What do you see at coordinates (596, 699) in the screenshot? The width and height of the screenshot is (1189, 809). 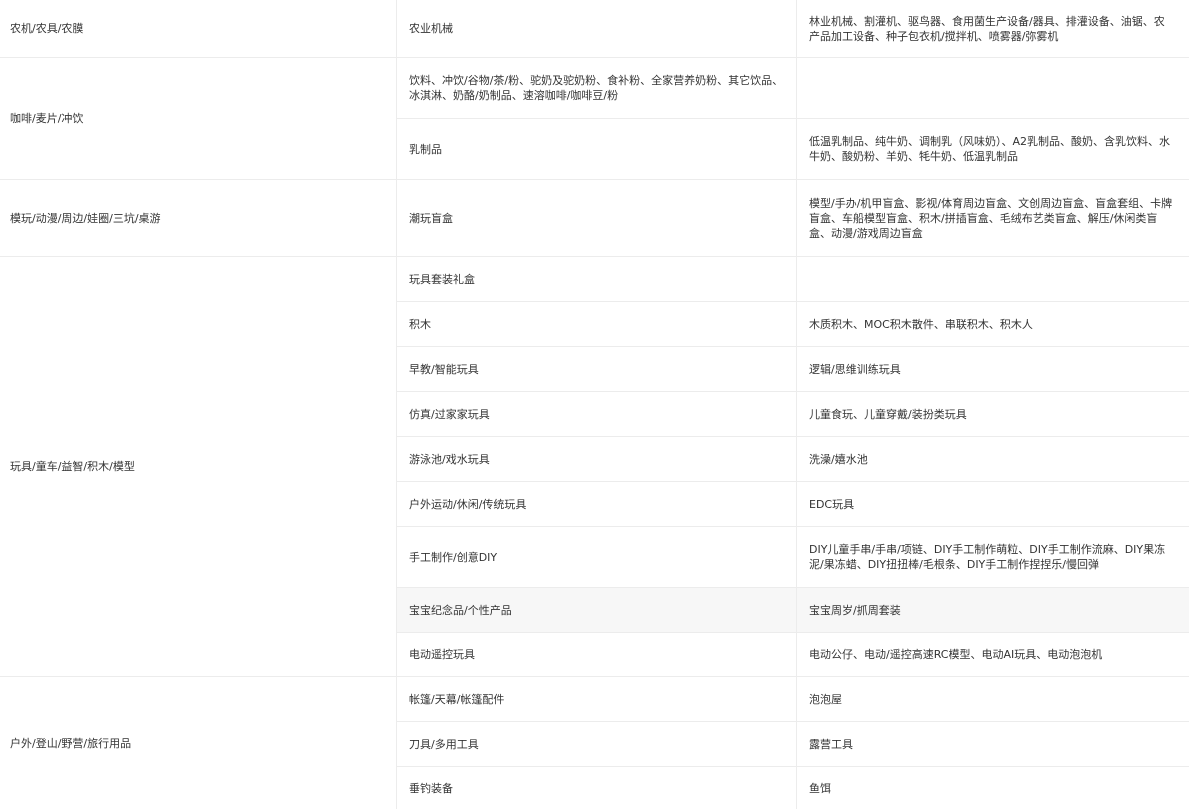 I see `subcategory-cell: 帐篷/天幕/帐篷配件` at bounding box center [596, 699].